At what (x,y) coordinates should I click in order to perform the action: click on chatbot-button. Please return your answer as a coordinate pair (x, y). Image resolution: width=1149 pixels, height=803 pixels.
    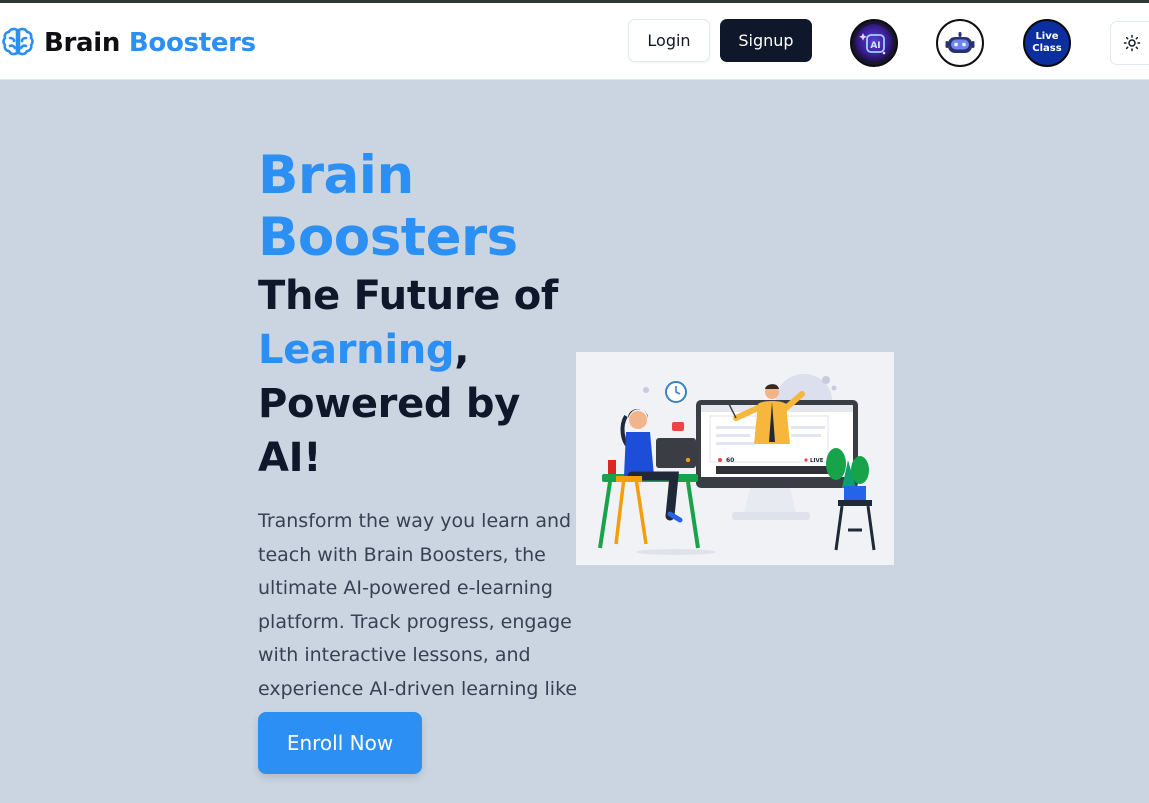
    Looking at the image, I should click on (960, 43).